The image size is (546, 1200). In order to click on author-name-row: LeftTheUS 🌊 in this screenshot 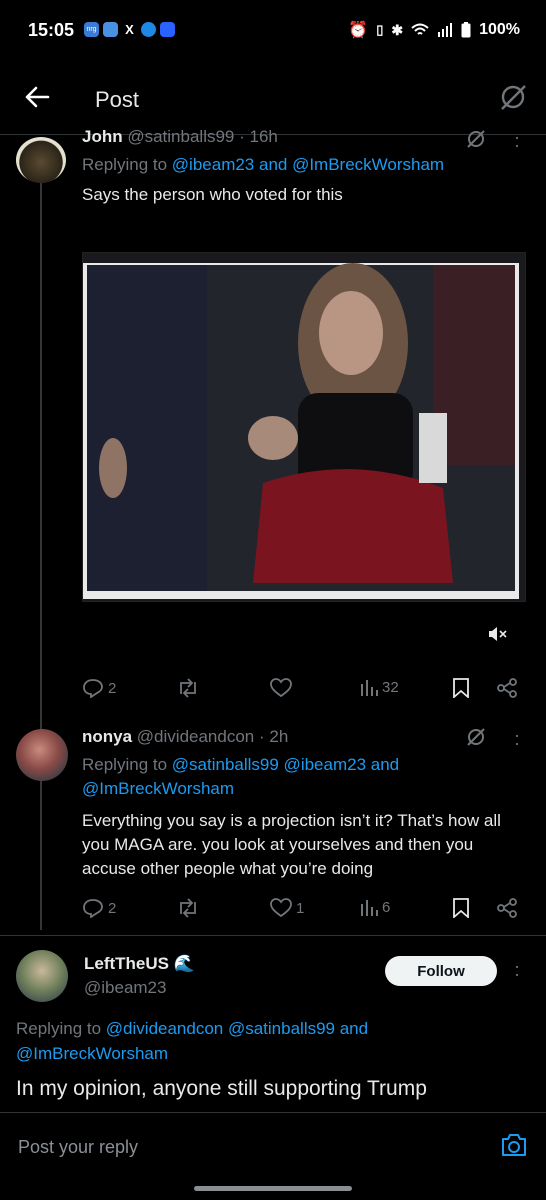, I will do `click(139, 964)`.